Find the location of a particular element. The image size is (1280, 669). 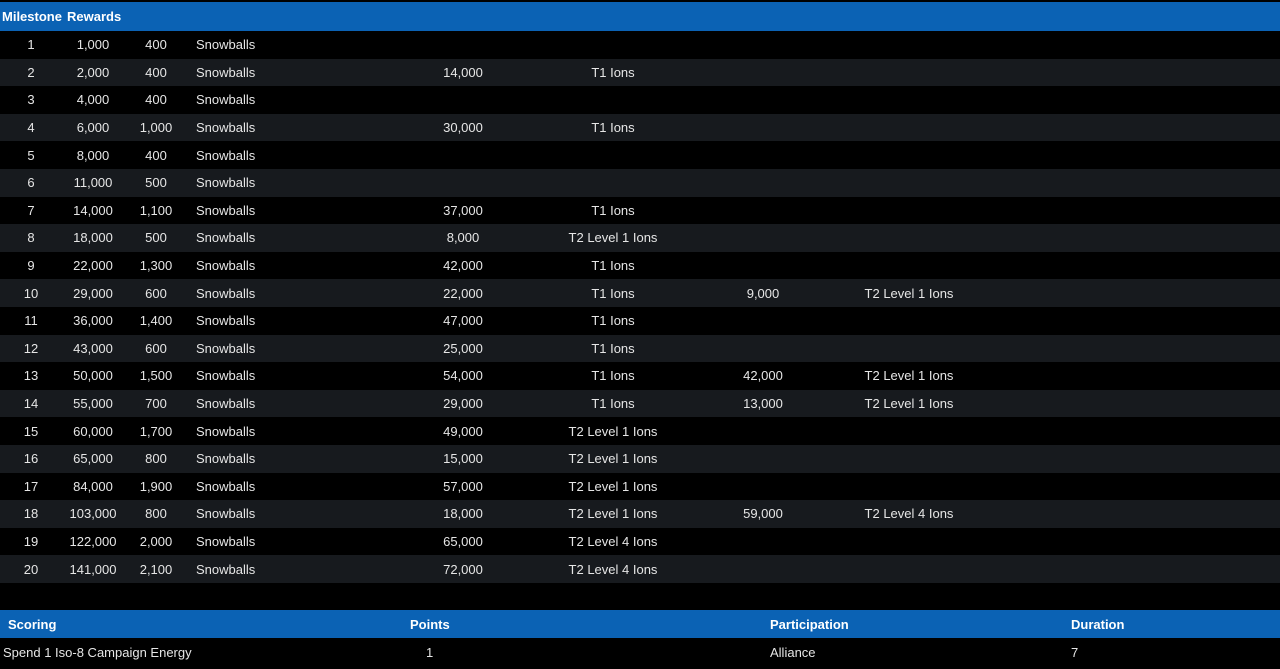

milestone-points: 141,000 is located at coordinates (93, 569).